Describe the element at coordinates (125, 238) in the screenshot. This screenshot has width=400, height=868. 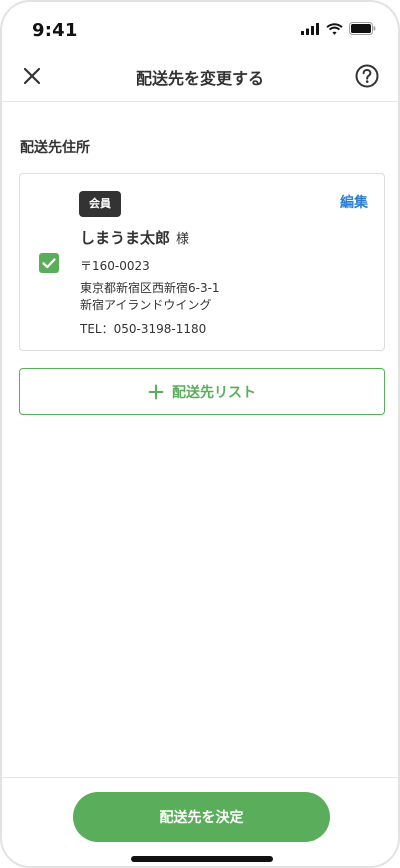
I see `recipient-name: しまうま太郎` at that location.